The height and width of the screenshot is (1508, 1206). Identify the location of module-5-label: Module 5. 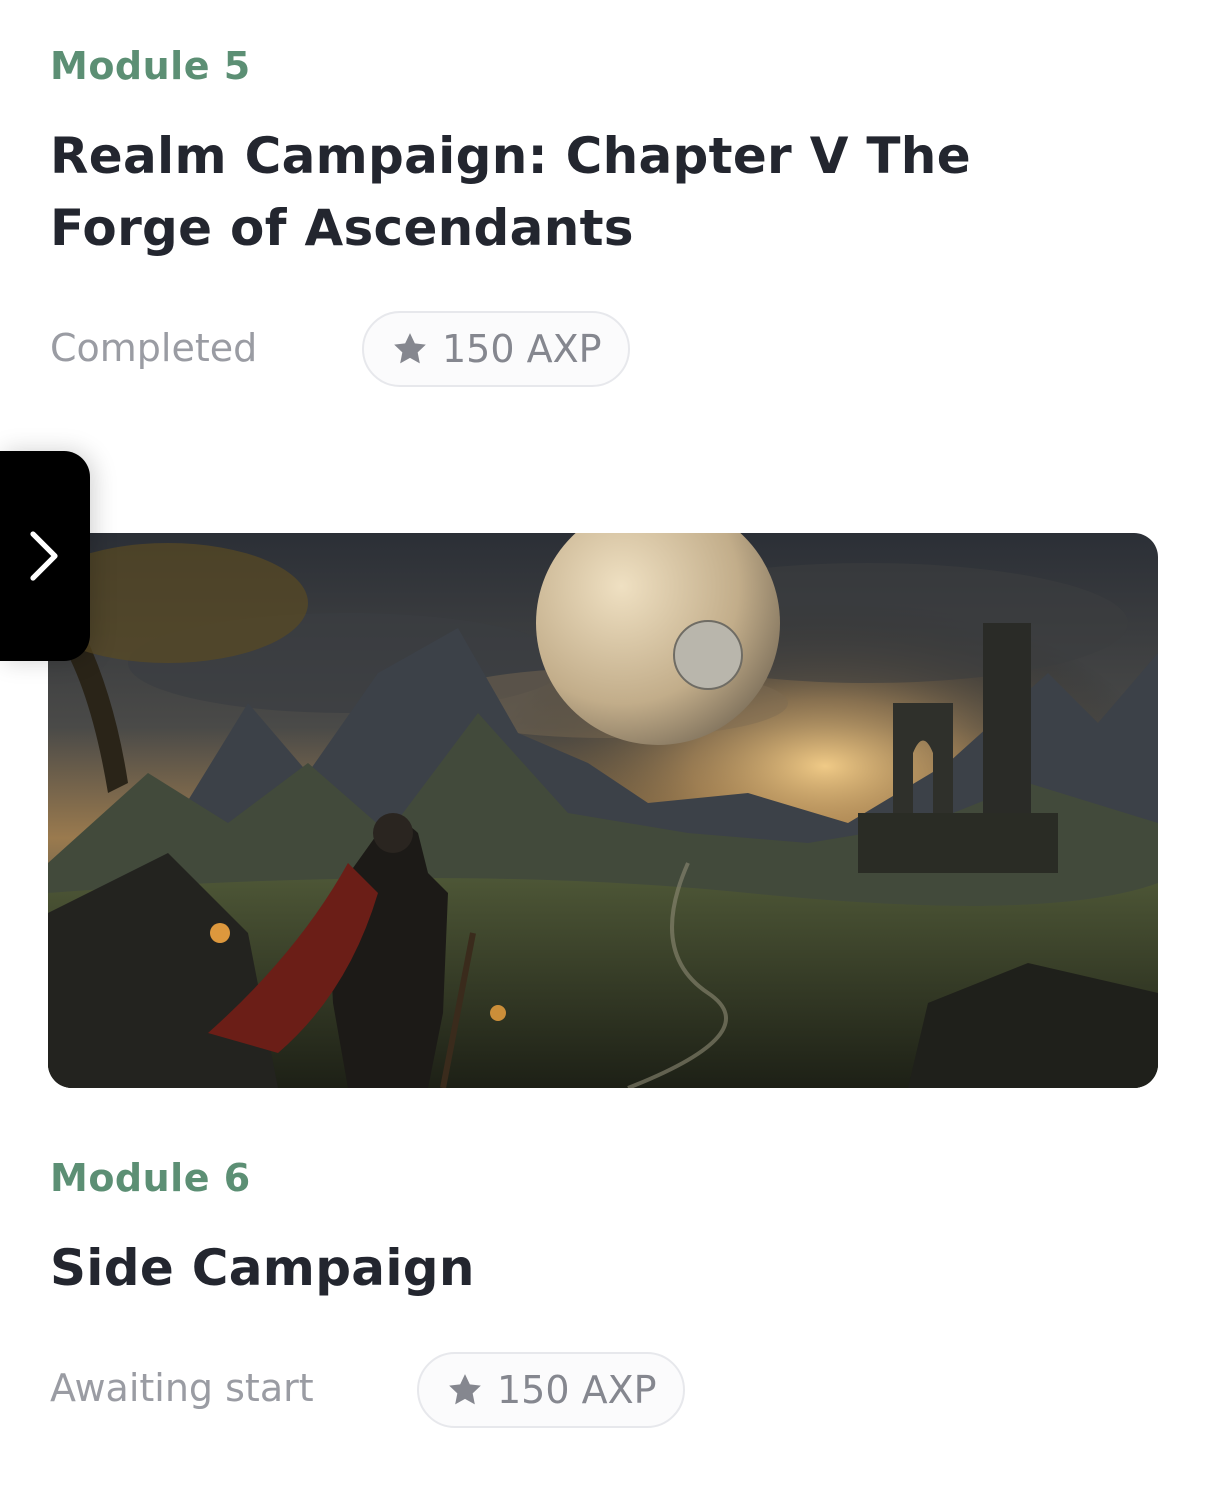
(150, 66).